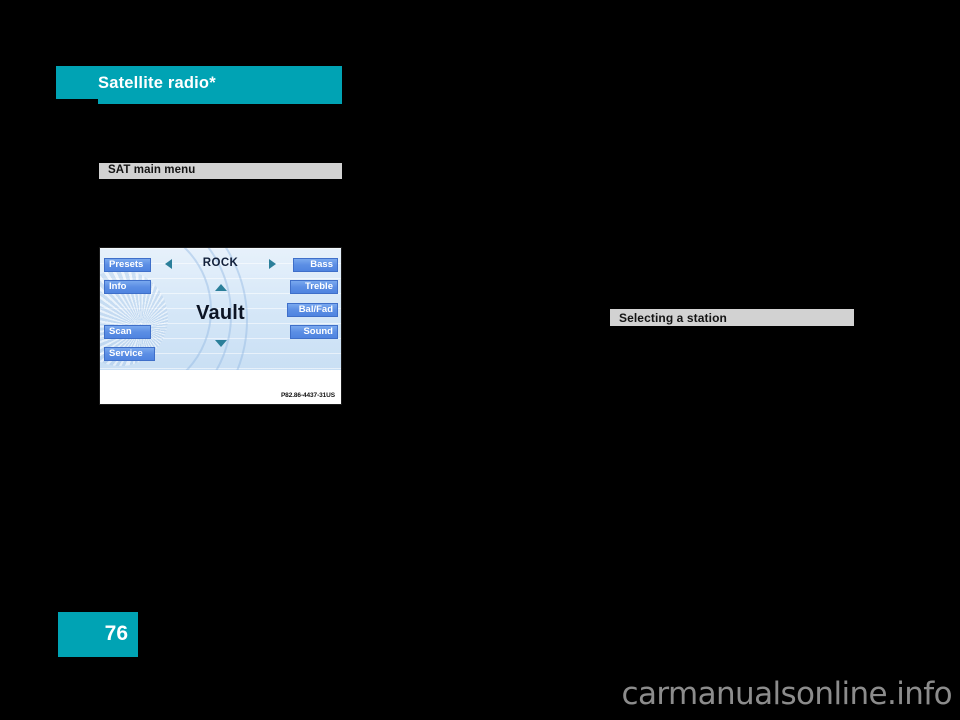  I want to click on banner-notch, so click(77, 101).